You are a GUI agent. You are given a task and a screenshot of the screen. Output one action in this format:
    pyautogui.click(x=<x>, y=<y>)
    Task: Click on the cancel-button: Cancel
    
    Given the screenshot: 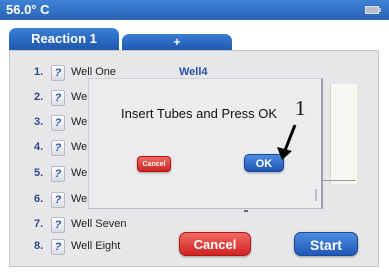 What is the action you would take?
    pyautogui.click(x=215, y=244)
    